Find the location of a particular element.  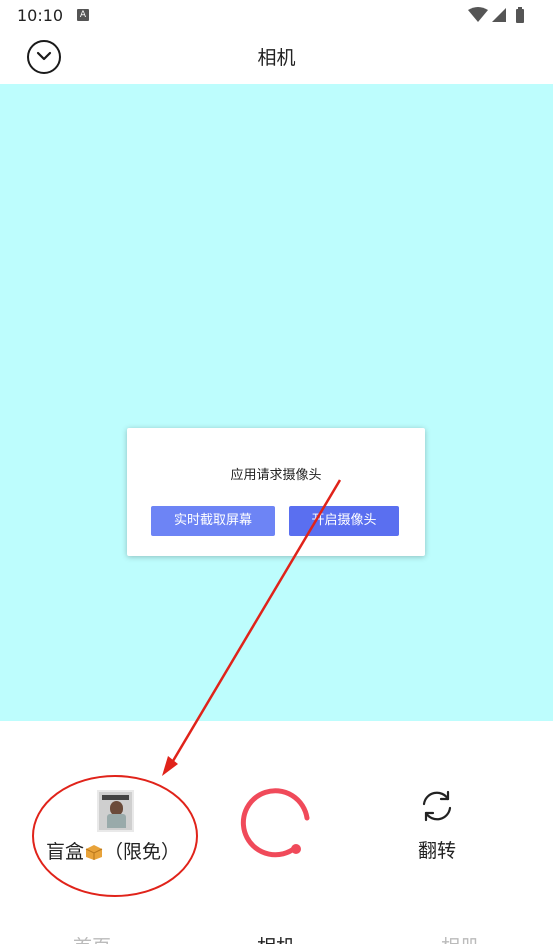

status-bar: 10:10 A is located at coordinates (276, 15).